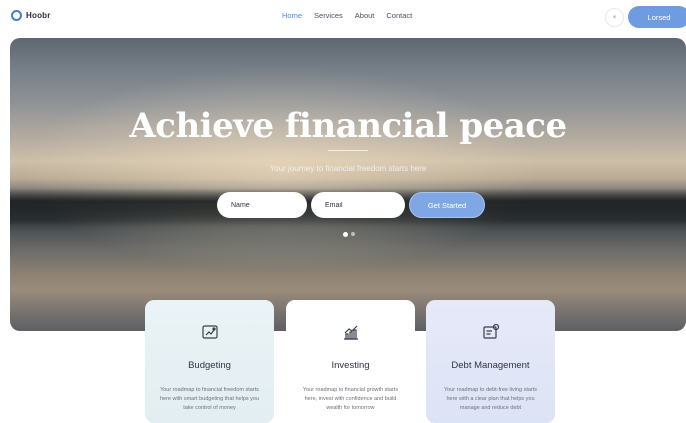 The width and height of the screenshot is (686, 423). What do you see at coordinates (328, 15) in the screenshot?
I see `nav-link-services: Services` at bounding box center [328, 15].